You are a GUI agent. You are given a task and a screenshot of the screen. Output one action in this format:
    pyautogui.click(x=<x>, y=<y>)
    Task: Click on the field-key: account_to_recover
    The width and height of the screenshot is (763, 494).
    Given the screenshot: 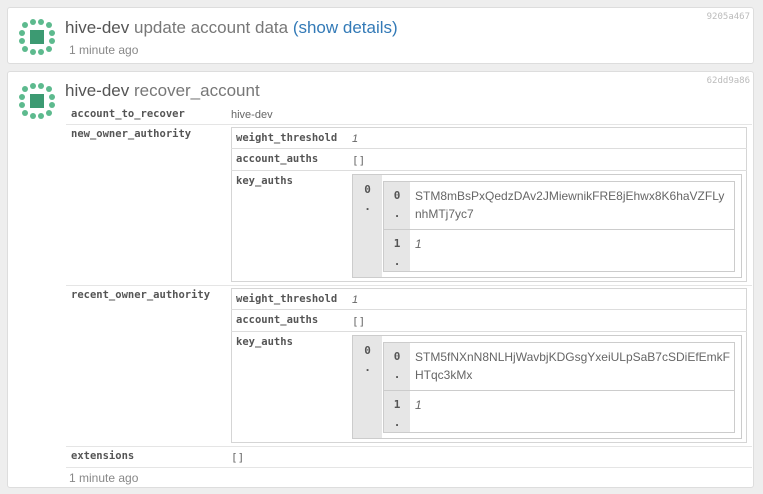 What is the action you would take?
    pyautogui.click(x=148, y=115)
    